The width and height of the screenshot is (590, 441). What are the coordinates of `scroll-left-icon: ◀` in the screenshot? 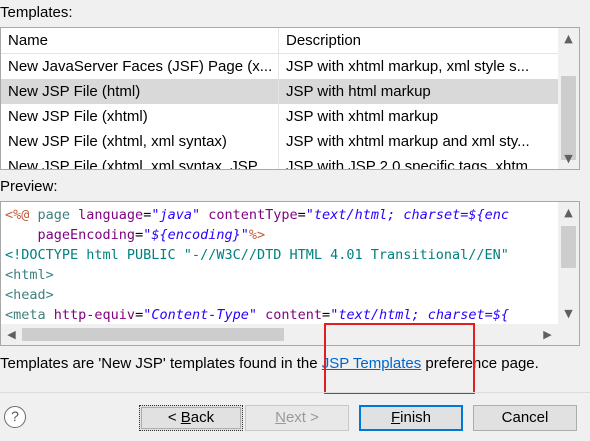 It's located at (11, 334).